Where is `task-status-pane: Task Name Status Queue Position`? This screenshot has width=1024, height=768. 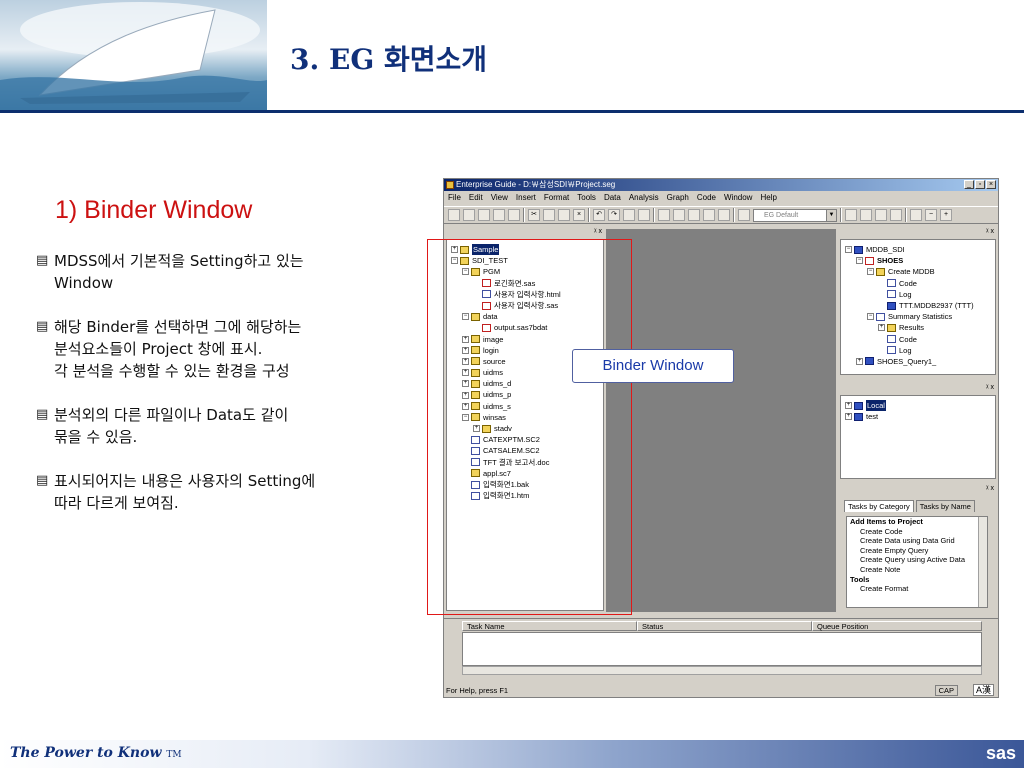 task-status-pane: Task Name Status Queue Position is located at coordinates (721, 649).